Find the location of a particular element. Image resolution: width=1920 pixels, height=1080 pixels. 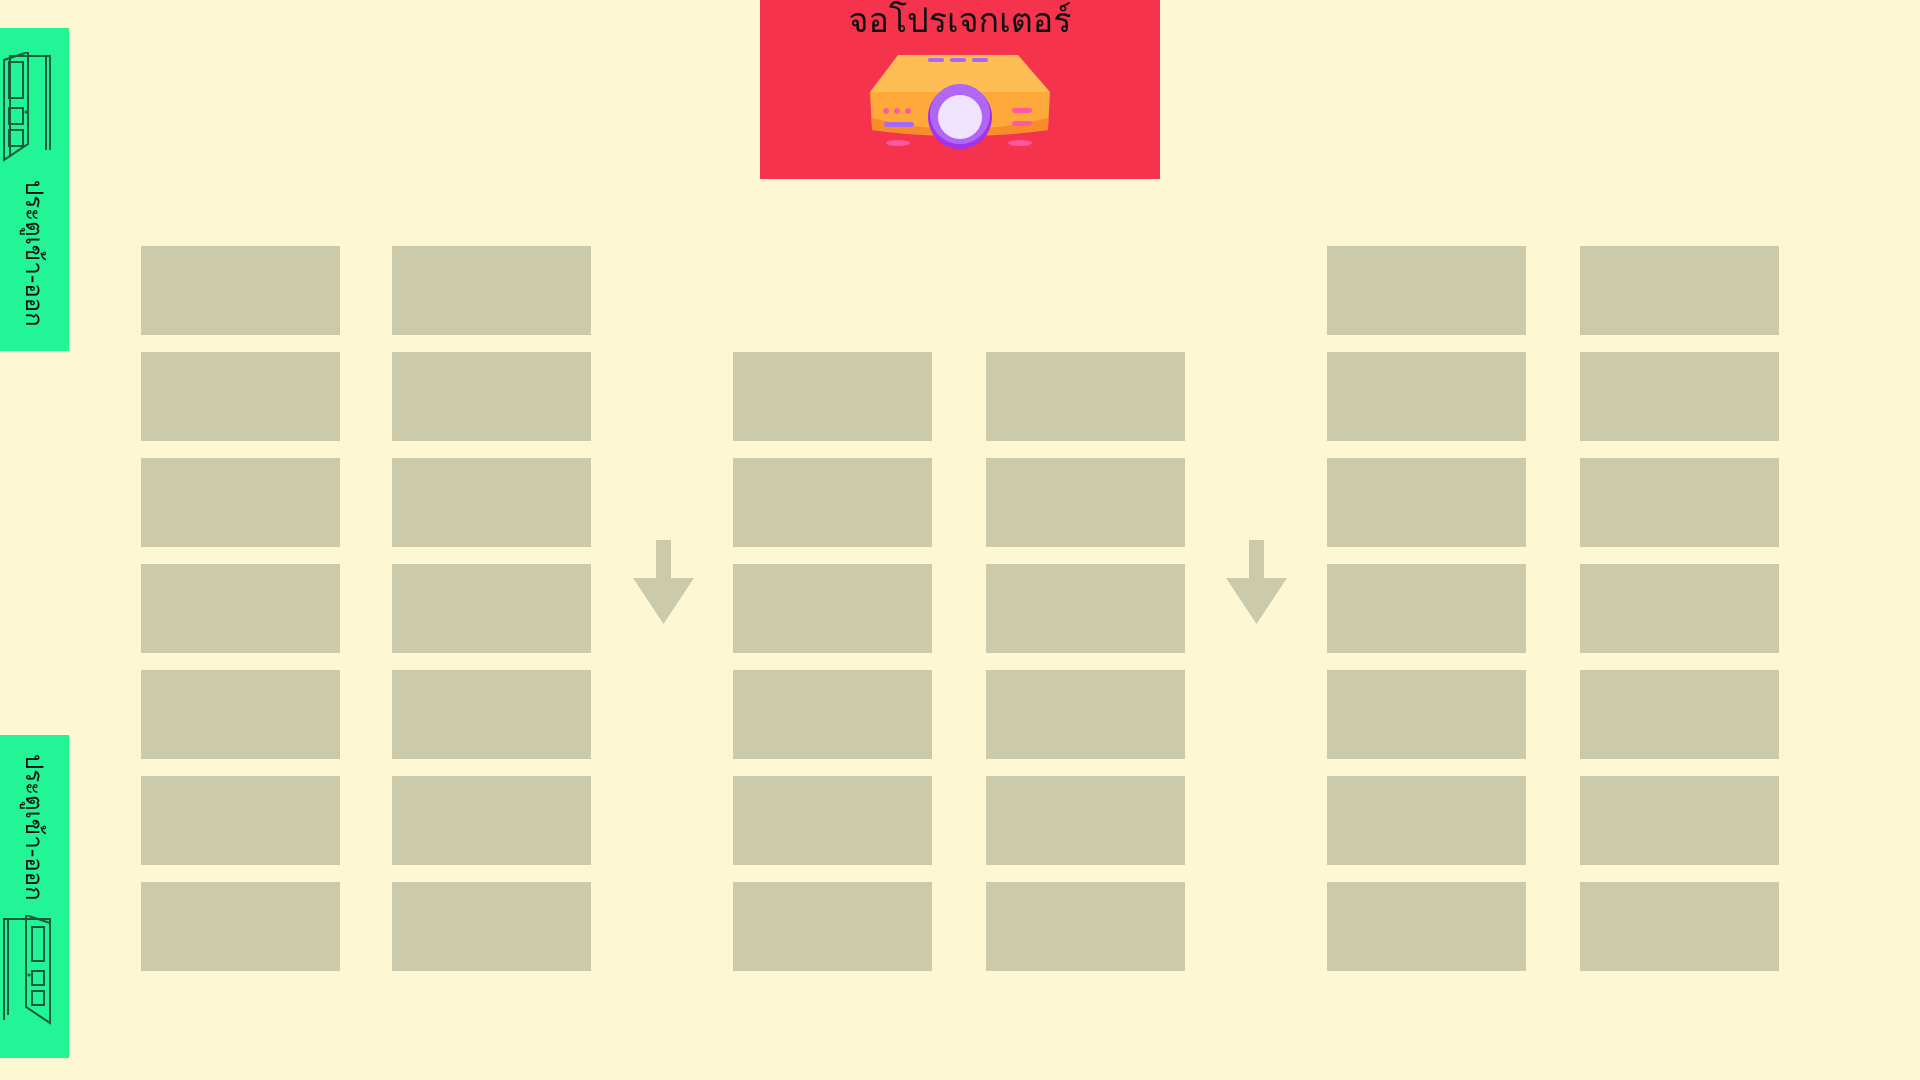

seat-right-c5-r3 is located at coordinates (1426, 502).